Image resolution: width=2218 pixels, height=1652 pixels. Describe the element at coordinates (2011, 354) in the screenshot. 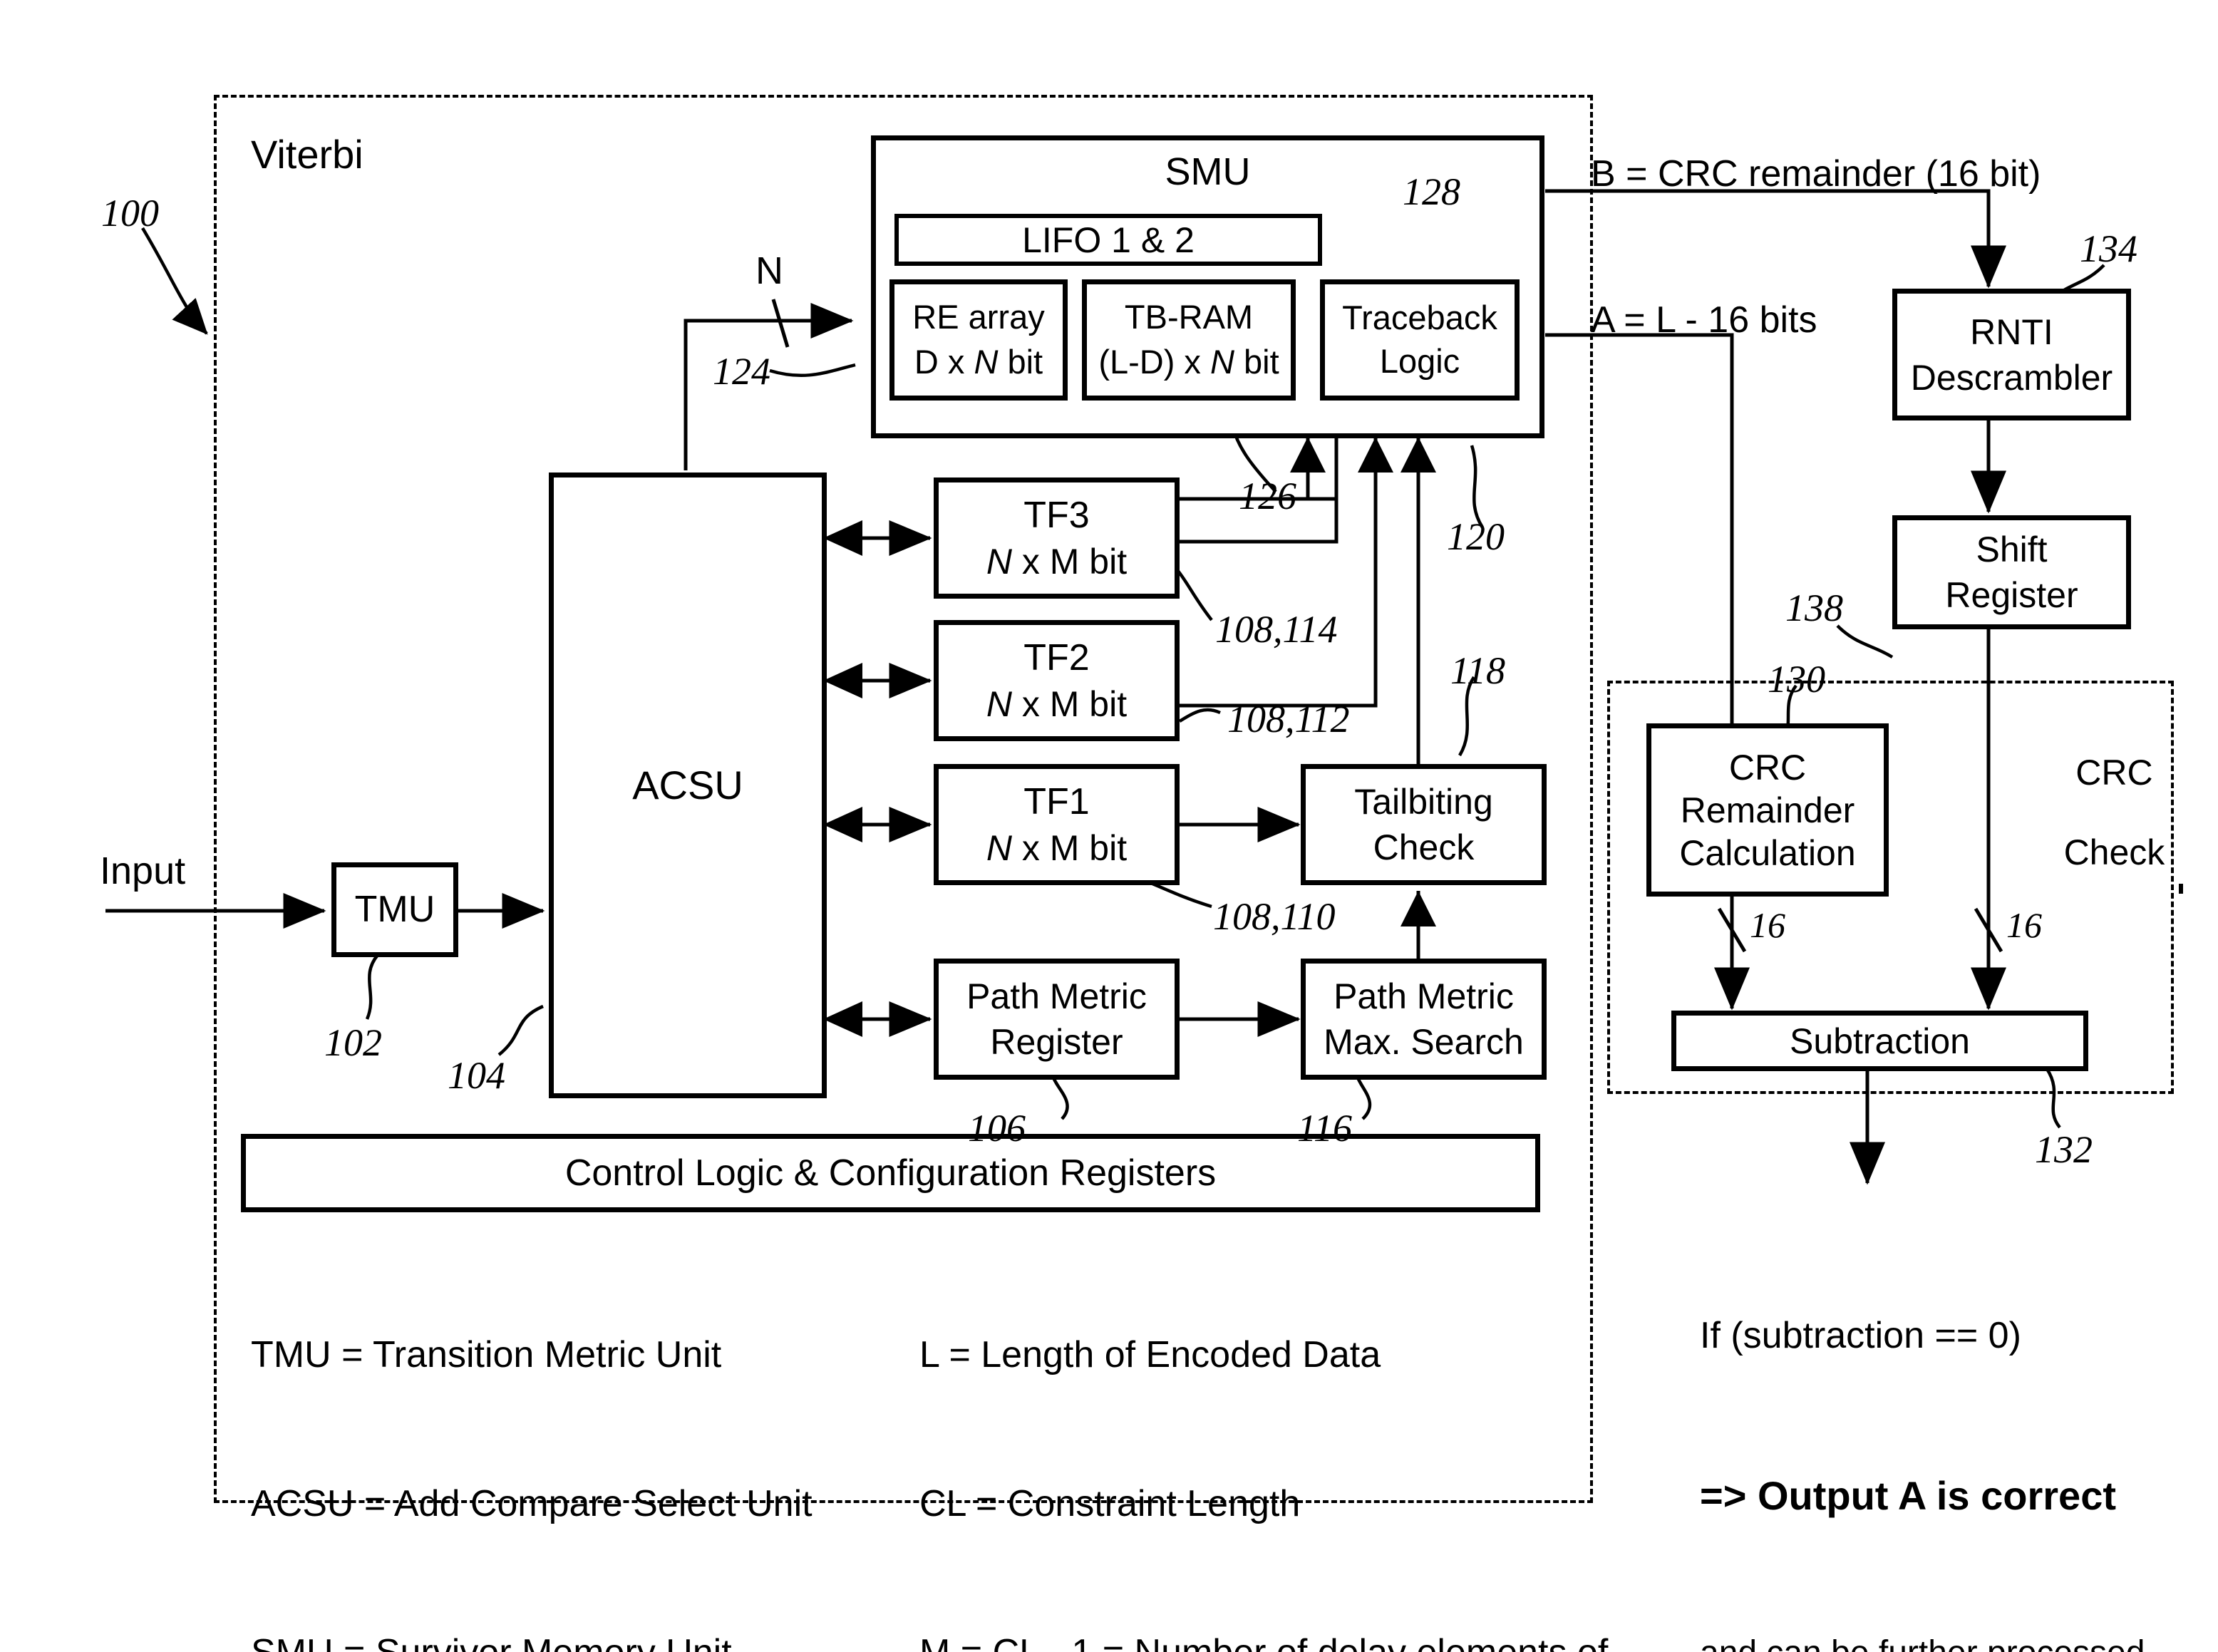

I see `rnti-descrambler-block: RNTI Descrambler` at that location.